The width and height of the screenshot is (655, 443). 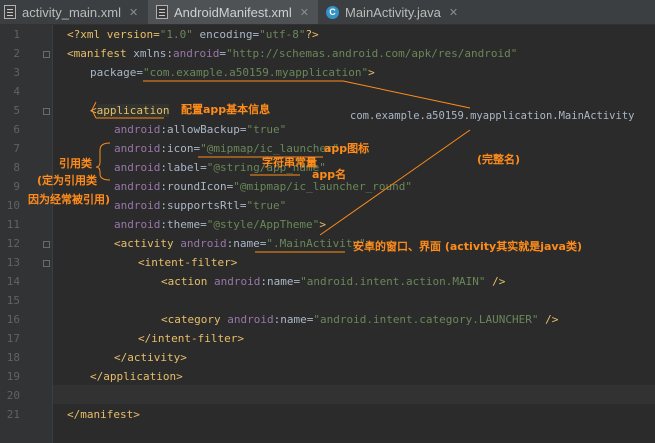 I want to click on code-line-19: </application>, so click(x=136, y=376).